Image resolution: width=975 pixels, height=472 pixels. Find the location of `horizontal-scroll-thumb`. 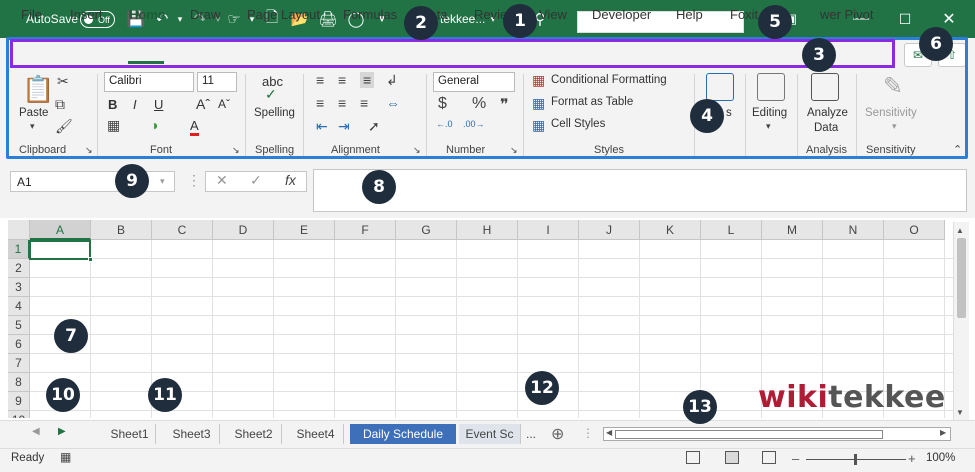

horizontal-scroll-thumb is located at coordinates (749, 434).